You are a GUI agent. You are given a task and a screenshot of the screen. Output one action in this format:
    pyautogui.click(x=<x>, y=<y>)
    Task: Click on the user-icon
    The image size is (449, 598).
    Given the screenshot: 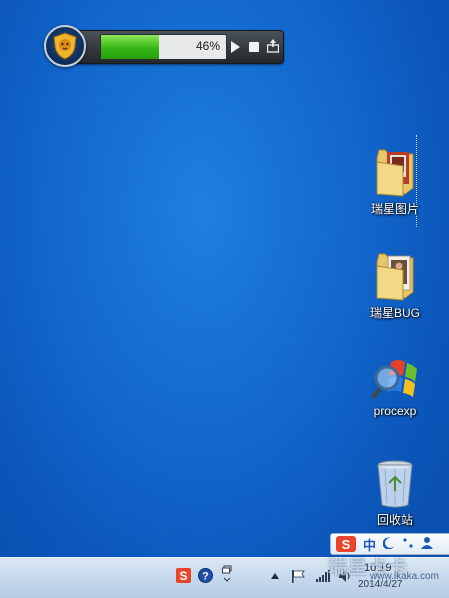 What is the action you would take?
    pyautogui.click(x=427, y=544)
    